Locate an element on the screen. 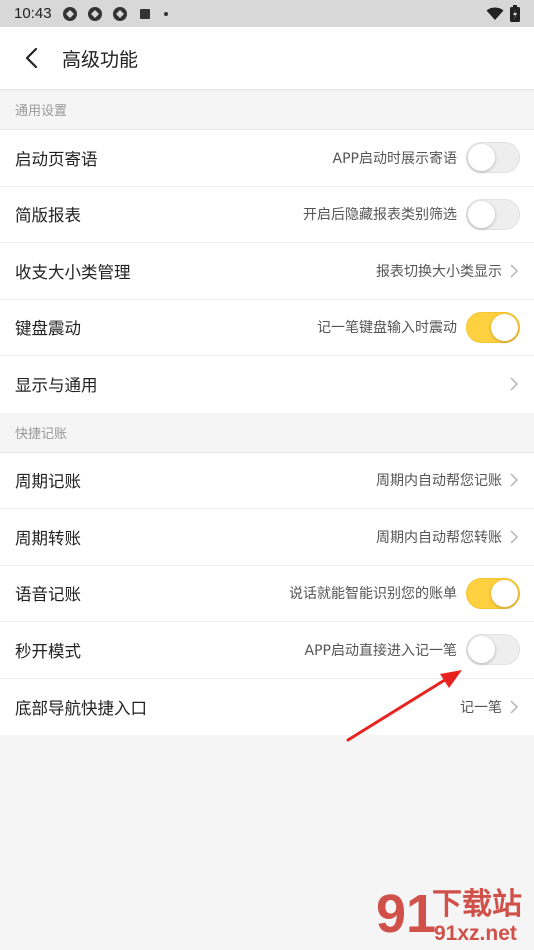 The height and width of the screenshot is (950, 534). setting-description: 周期内自动帮您转账 is located at coordinates (439, 537).